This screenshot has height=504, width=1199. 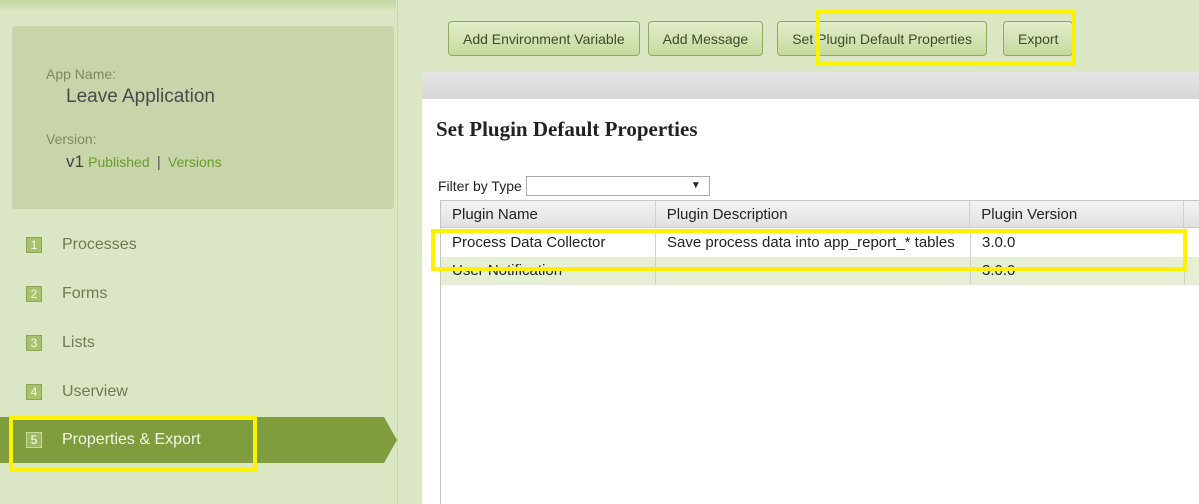 I want to click on nav-label: Properties & Export, so click(x=131, y=439).